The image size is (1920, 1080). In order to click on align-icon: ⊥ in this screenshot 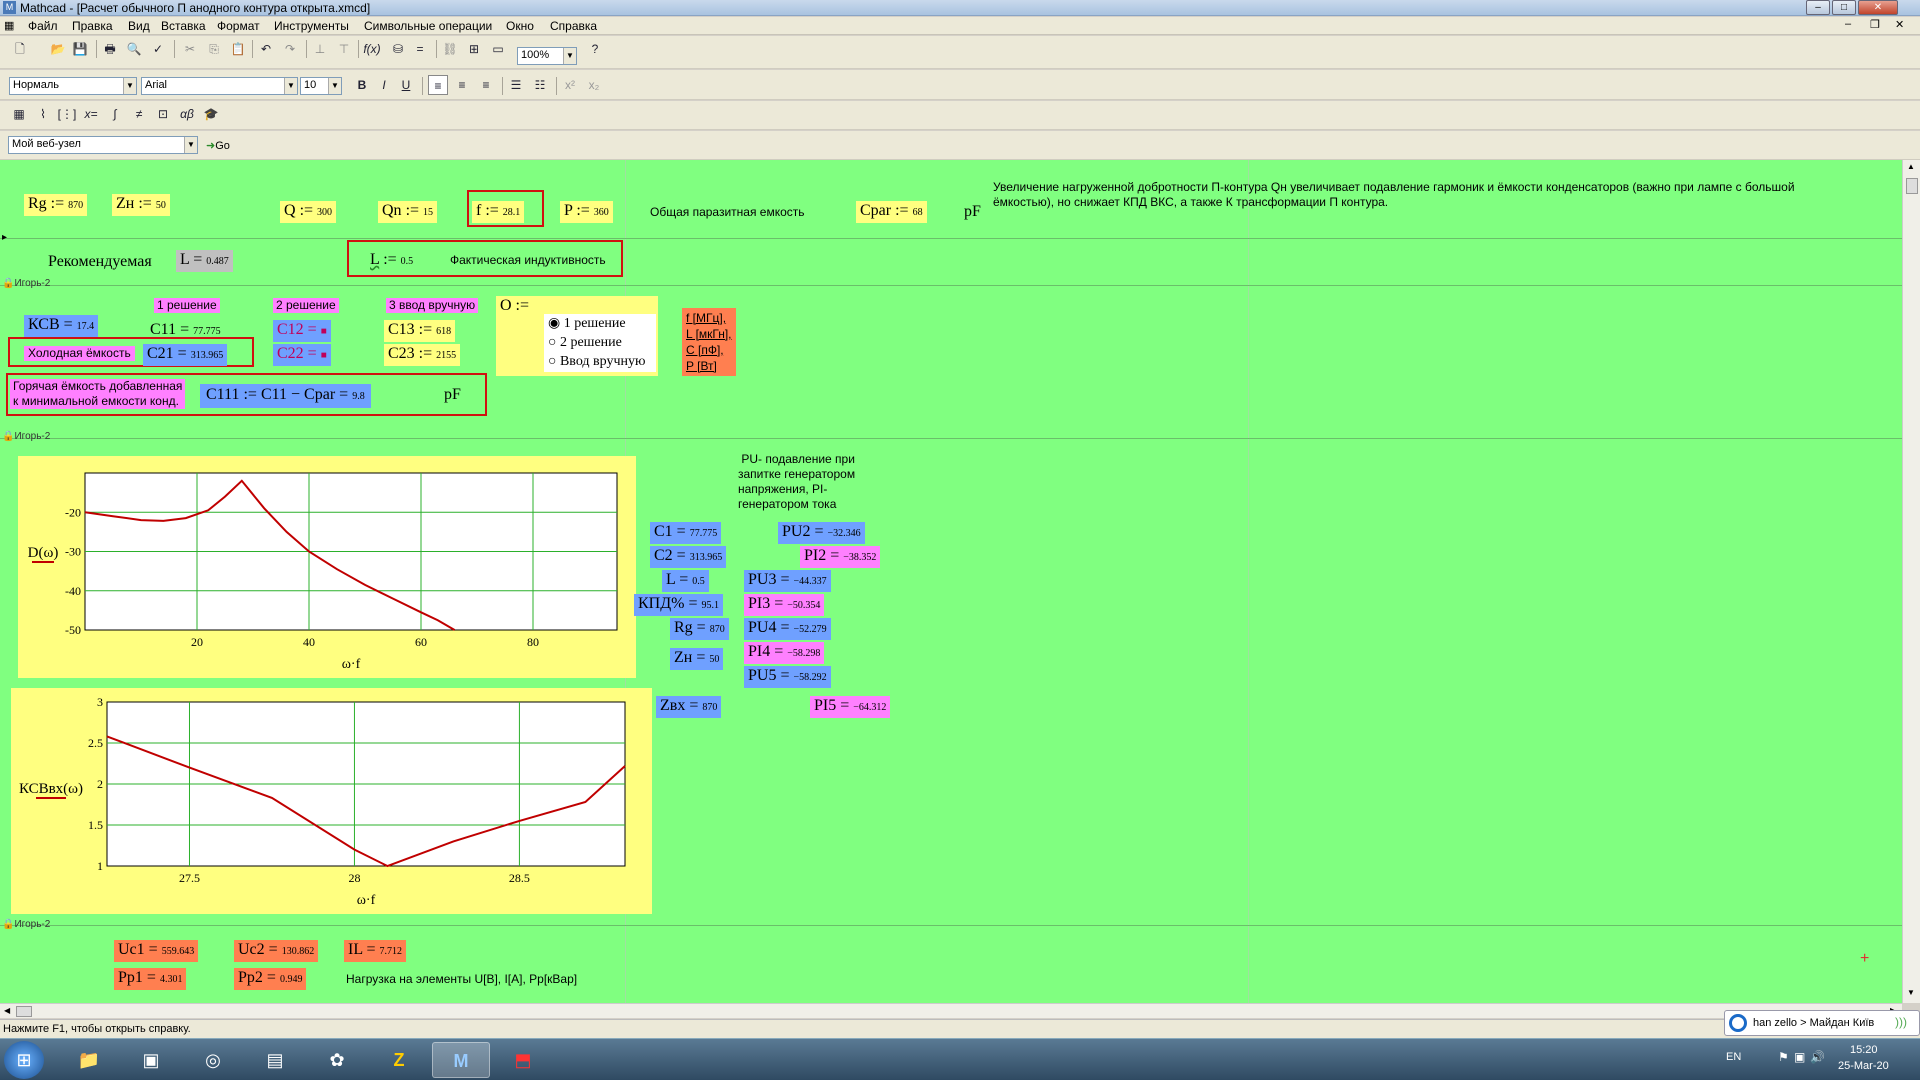, I will do `click(320, 49)`.